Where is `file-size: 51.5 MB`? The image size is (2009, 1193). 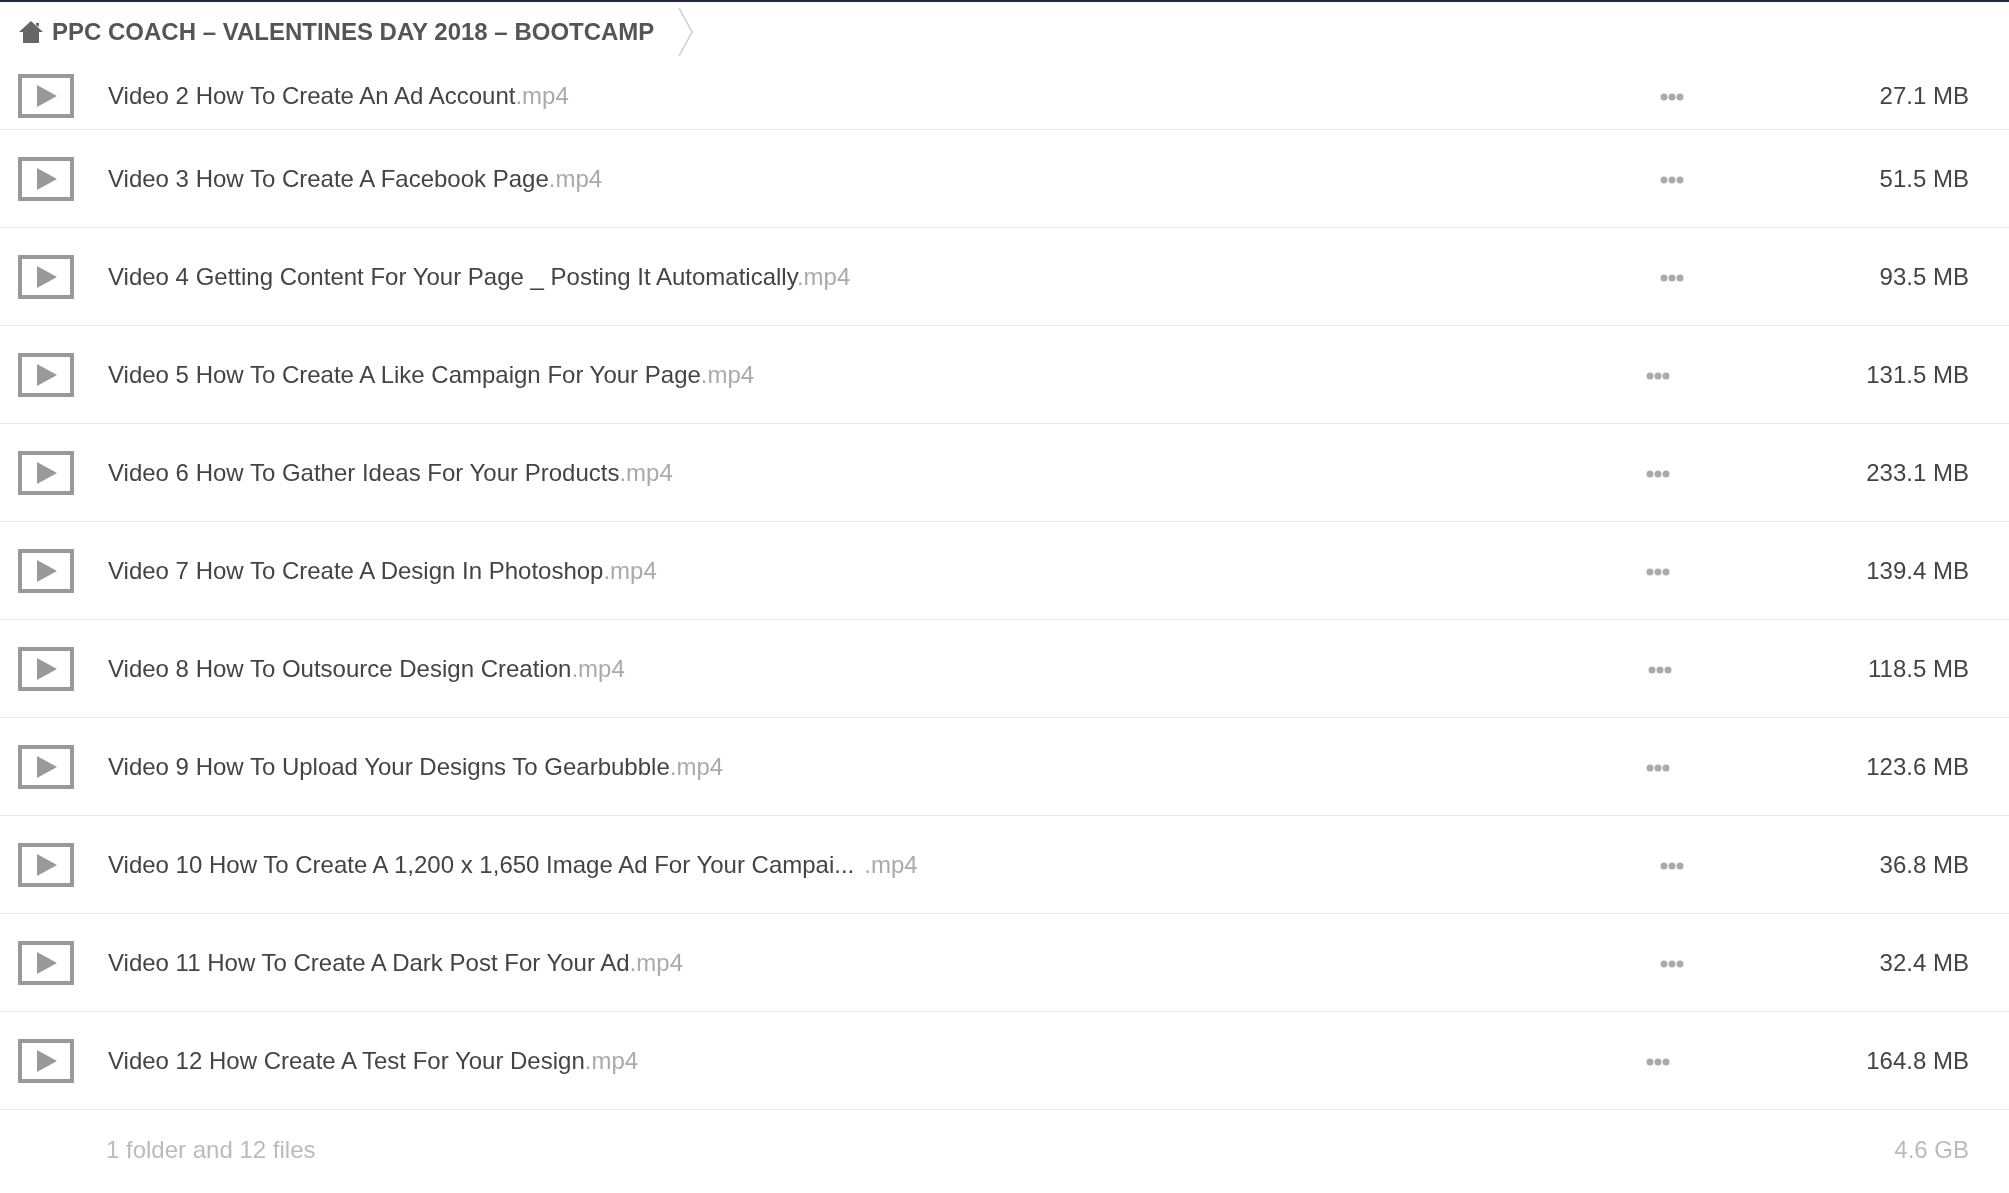 file-size: 51.5 MB is located at coordinates (1924, 178).